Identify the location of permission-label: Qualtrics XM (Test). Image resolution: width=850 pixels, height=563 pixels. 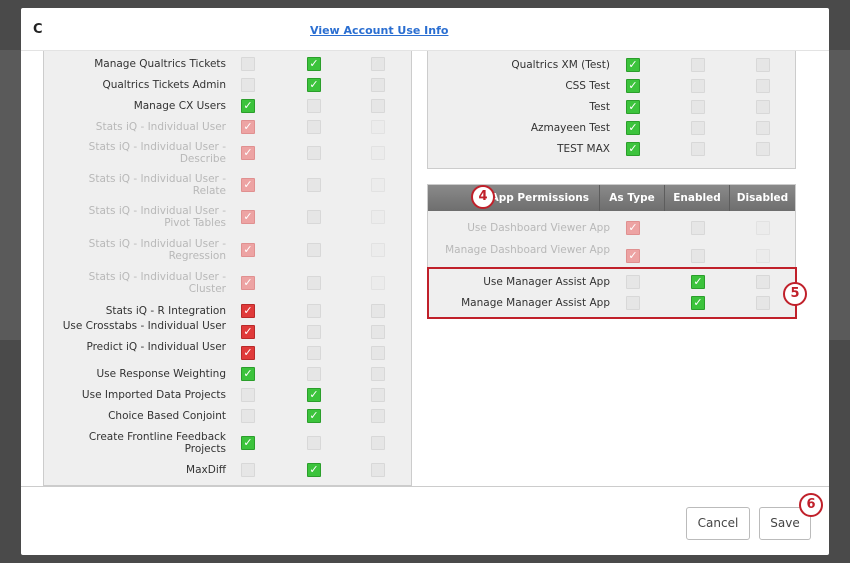
(560, 65).